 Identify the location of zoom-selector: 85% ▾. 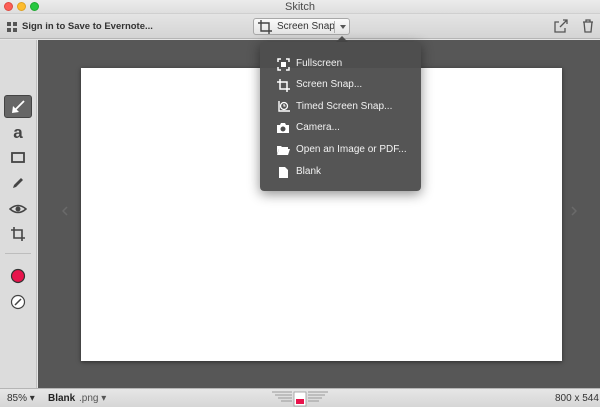
(21, 398).